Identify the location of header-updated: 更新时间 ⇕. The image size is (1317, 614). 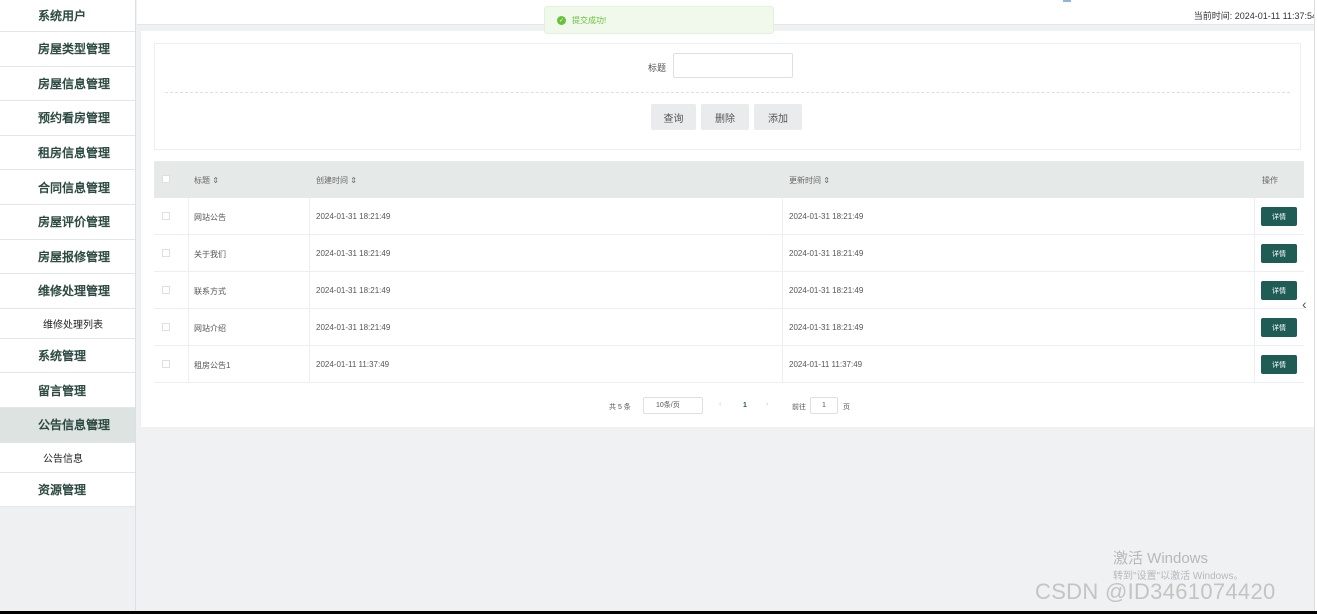
(809, 180).